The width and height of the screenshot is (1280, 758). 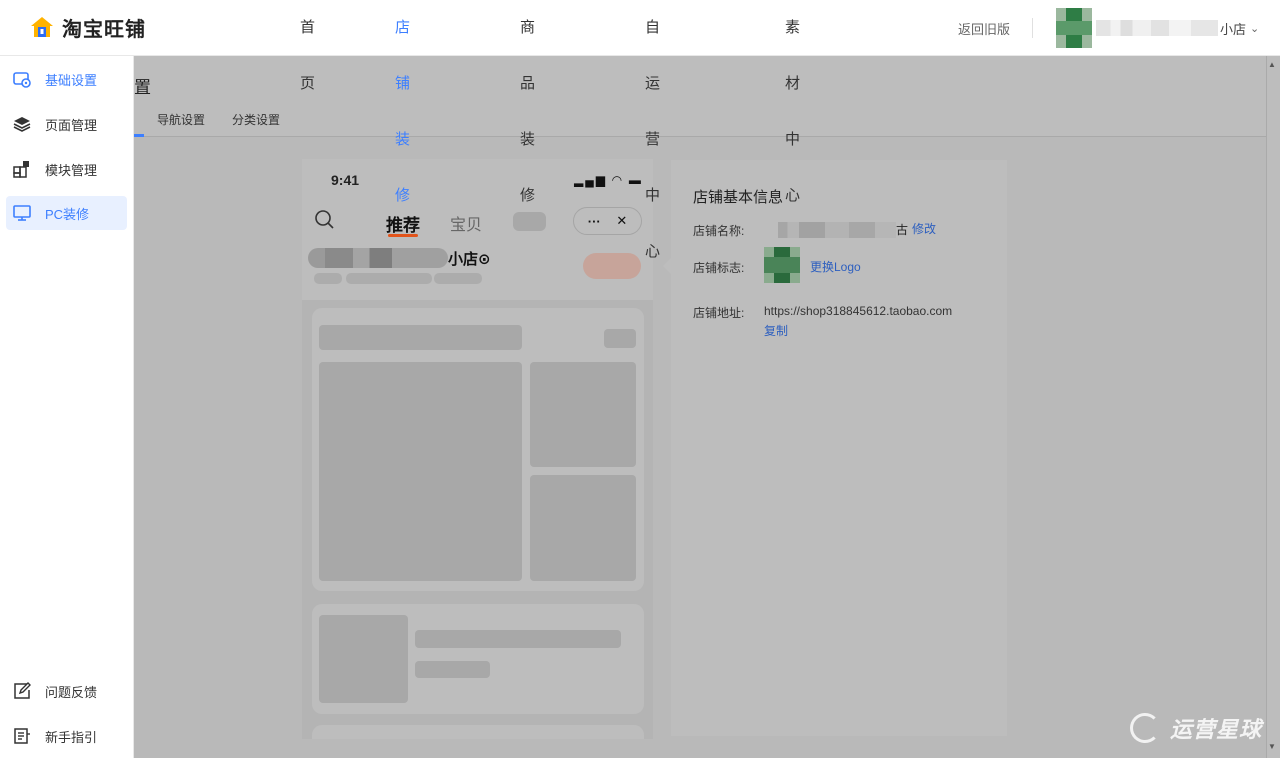 I want to click on store-address-value: https://shop318845612.taobao.com, so click(x=858, y=311).